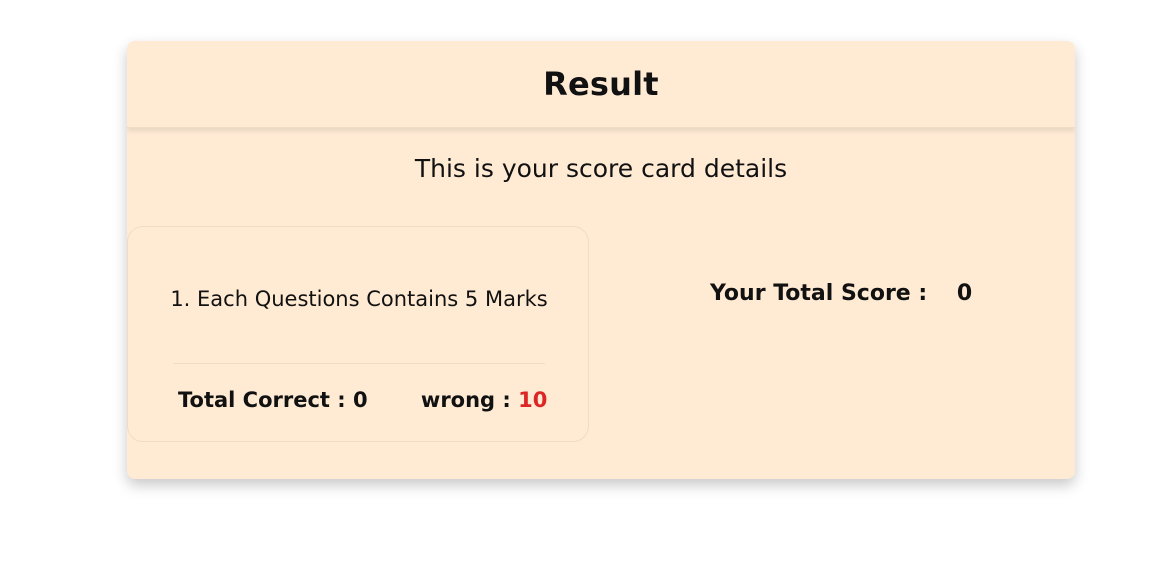 Image resolution: width=1154 pixels, height=566 pixels. I want to click on answer-stats: Total Correct : 0 wrong : 10, so click(362, 400).